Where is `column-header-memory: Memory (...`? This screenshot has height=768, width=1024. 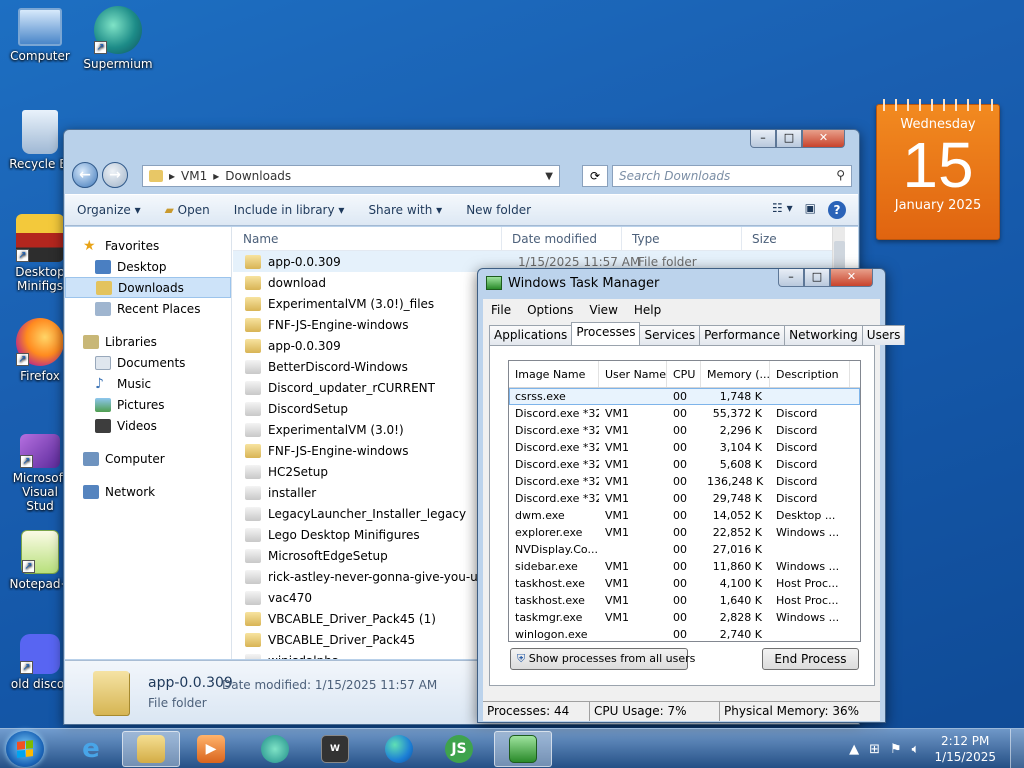 column-header-memory: Memory (... is located at coordinates (735, 374).